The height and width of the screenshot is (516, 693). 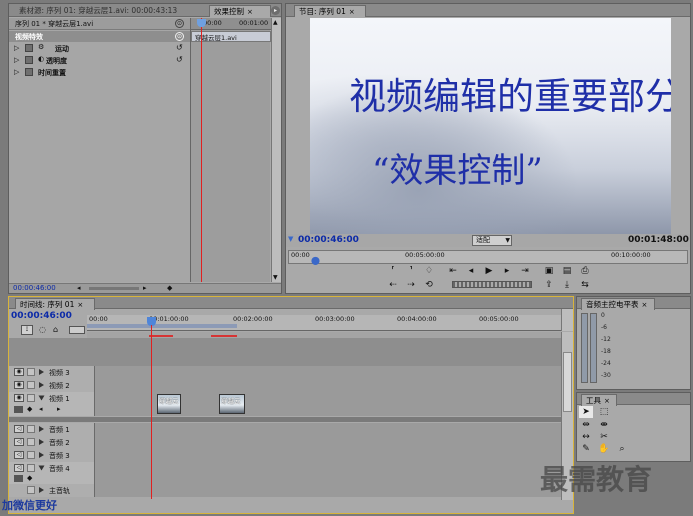 What do you see at coordinates (567, 271) in the screenshot?
I see `output-icon: ▤` at bounding box center [567, 271].